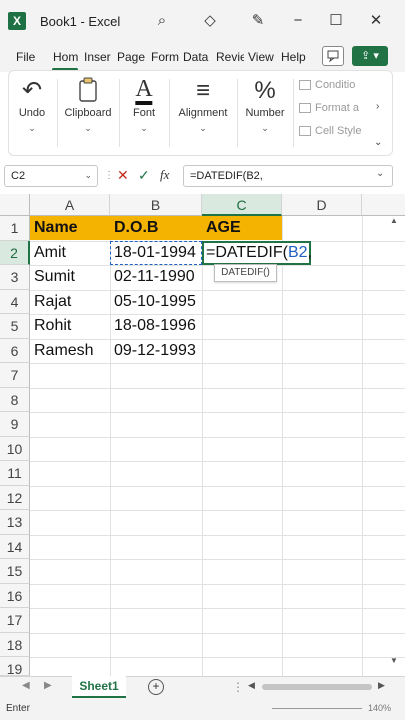 The width and height of the screenshot is (405, 720). Describe the element at coordinates (15, 399) in the screenshot. I see `row-header-8: 8` at that location.